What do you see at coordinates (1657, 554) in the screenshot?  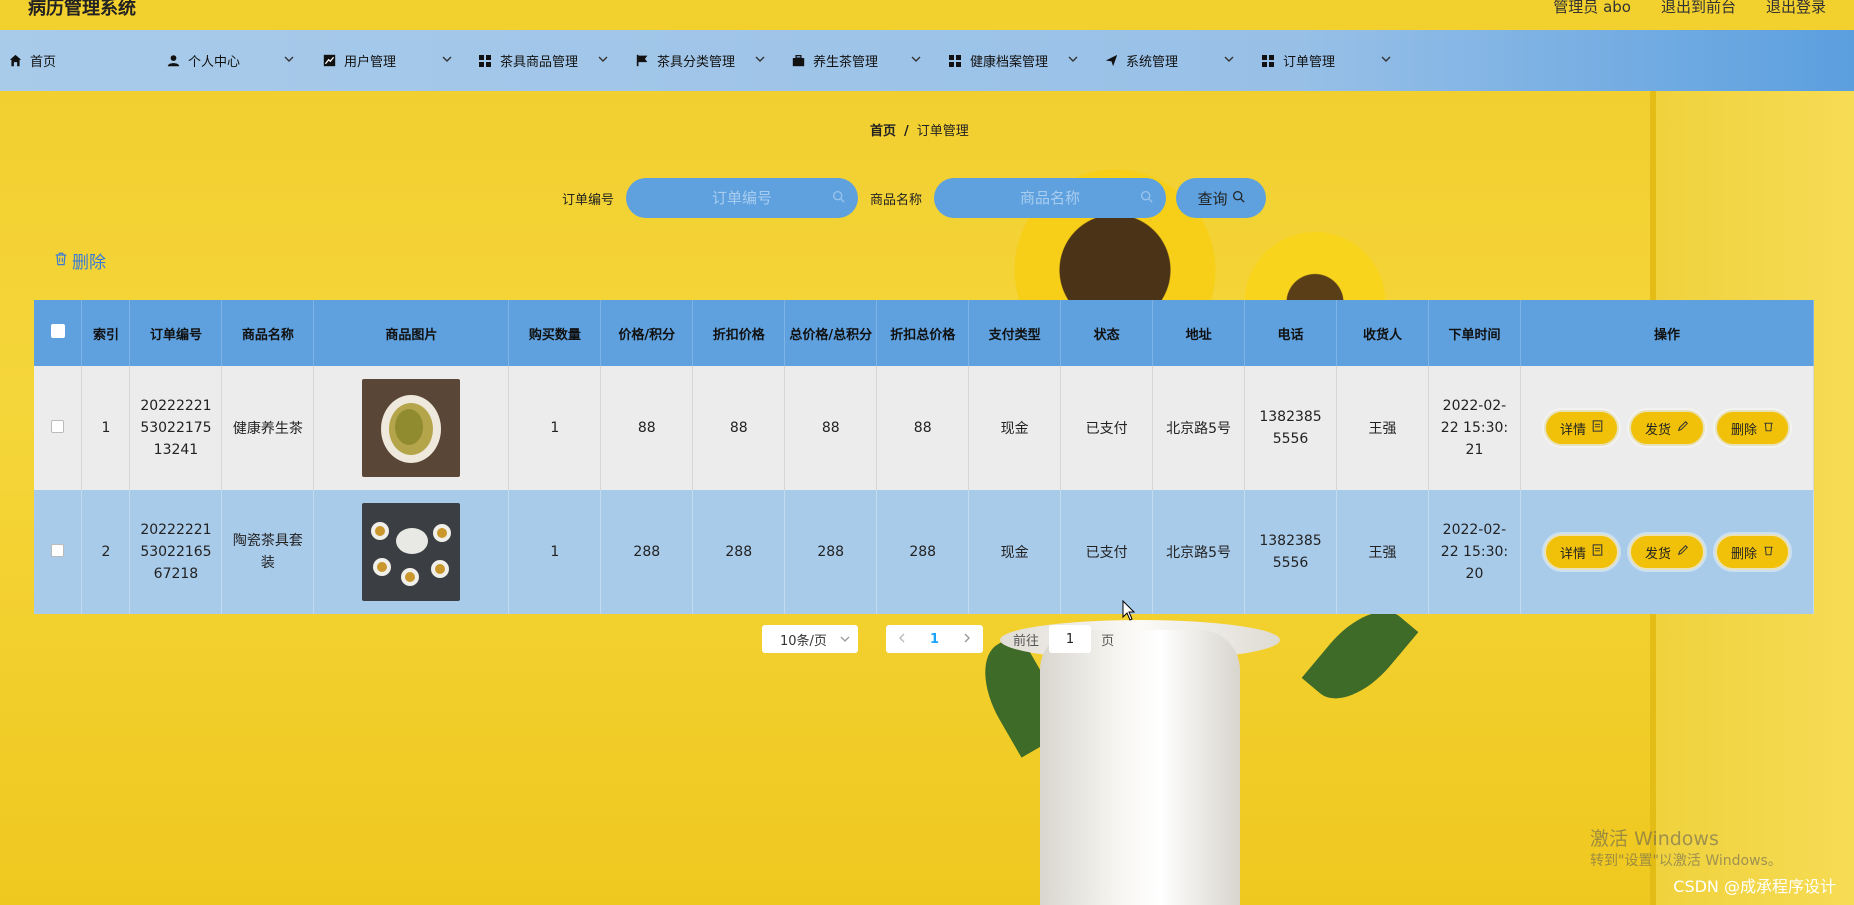 I see `ship-button-label: 发货` at bounding box center [1657, 554].